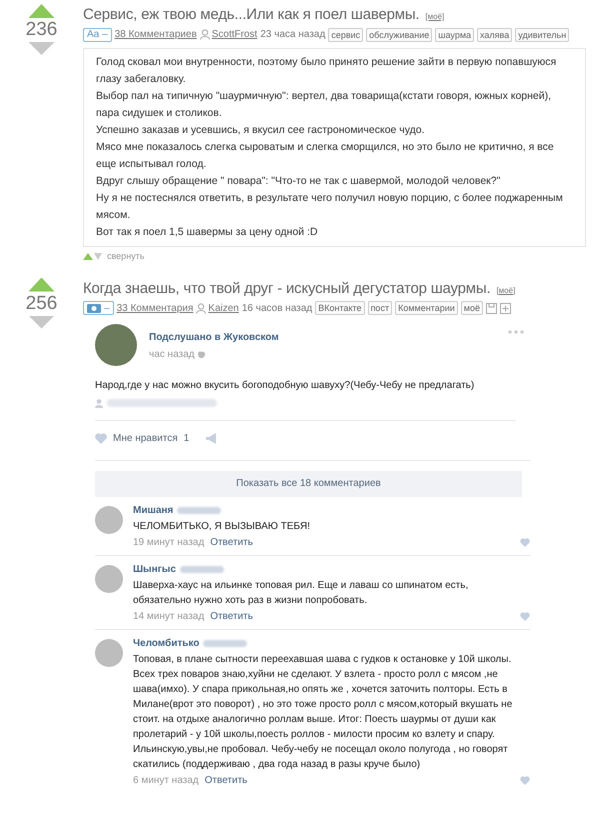 Image resolution: width=600 pixels, height=815 pixels. What do you see at coordinates (187, 439) in the screenshot?
I see `like-count: 1` at bounding box center [187, 439].